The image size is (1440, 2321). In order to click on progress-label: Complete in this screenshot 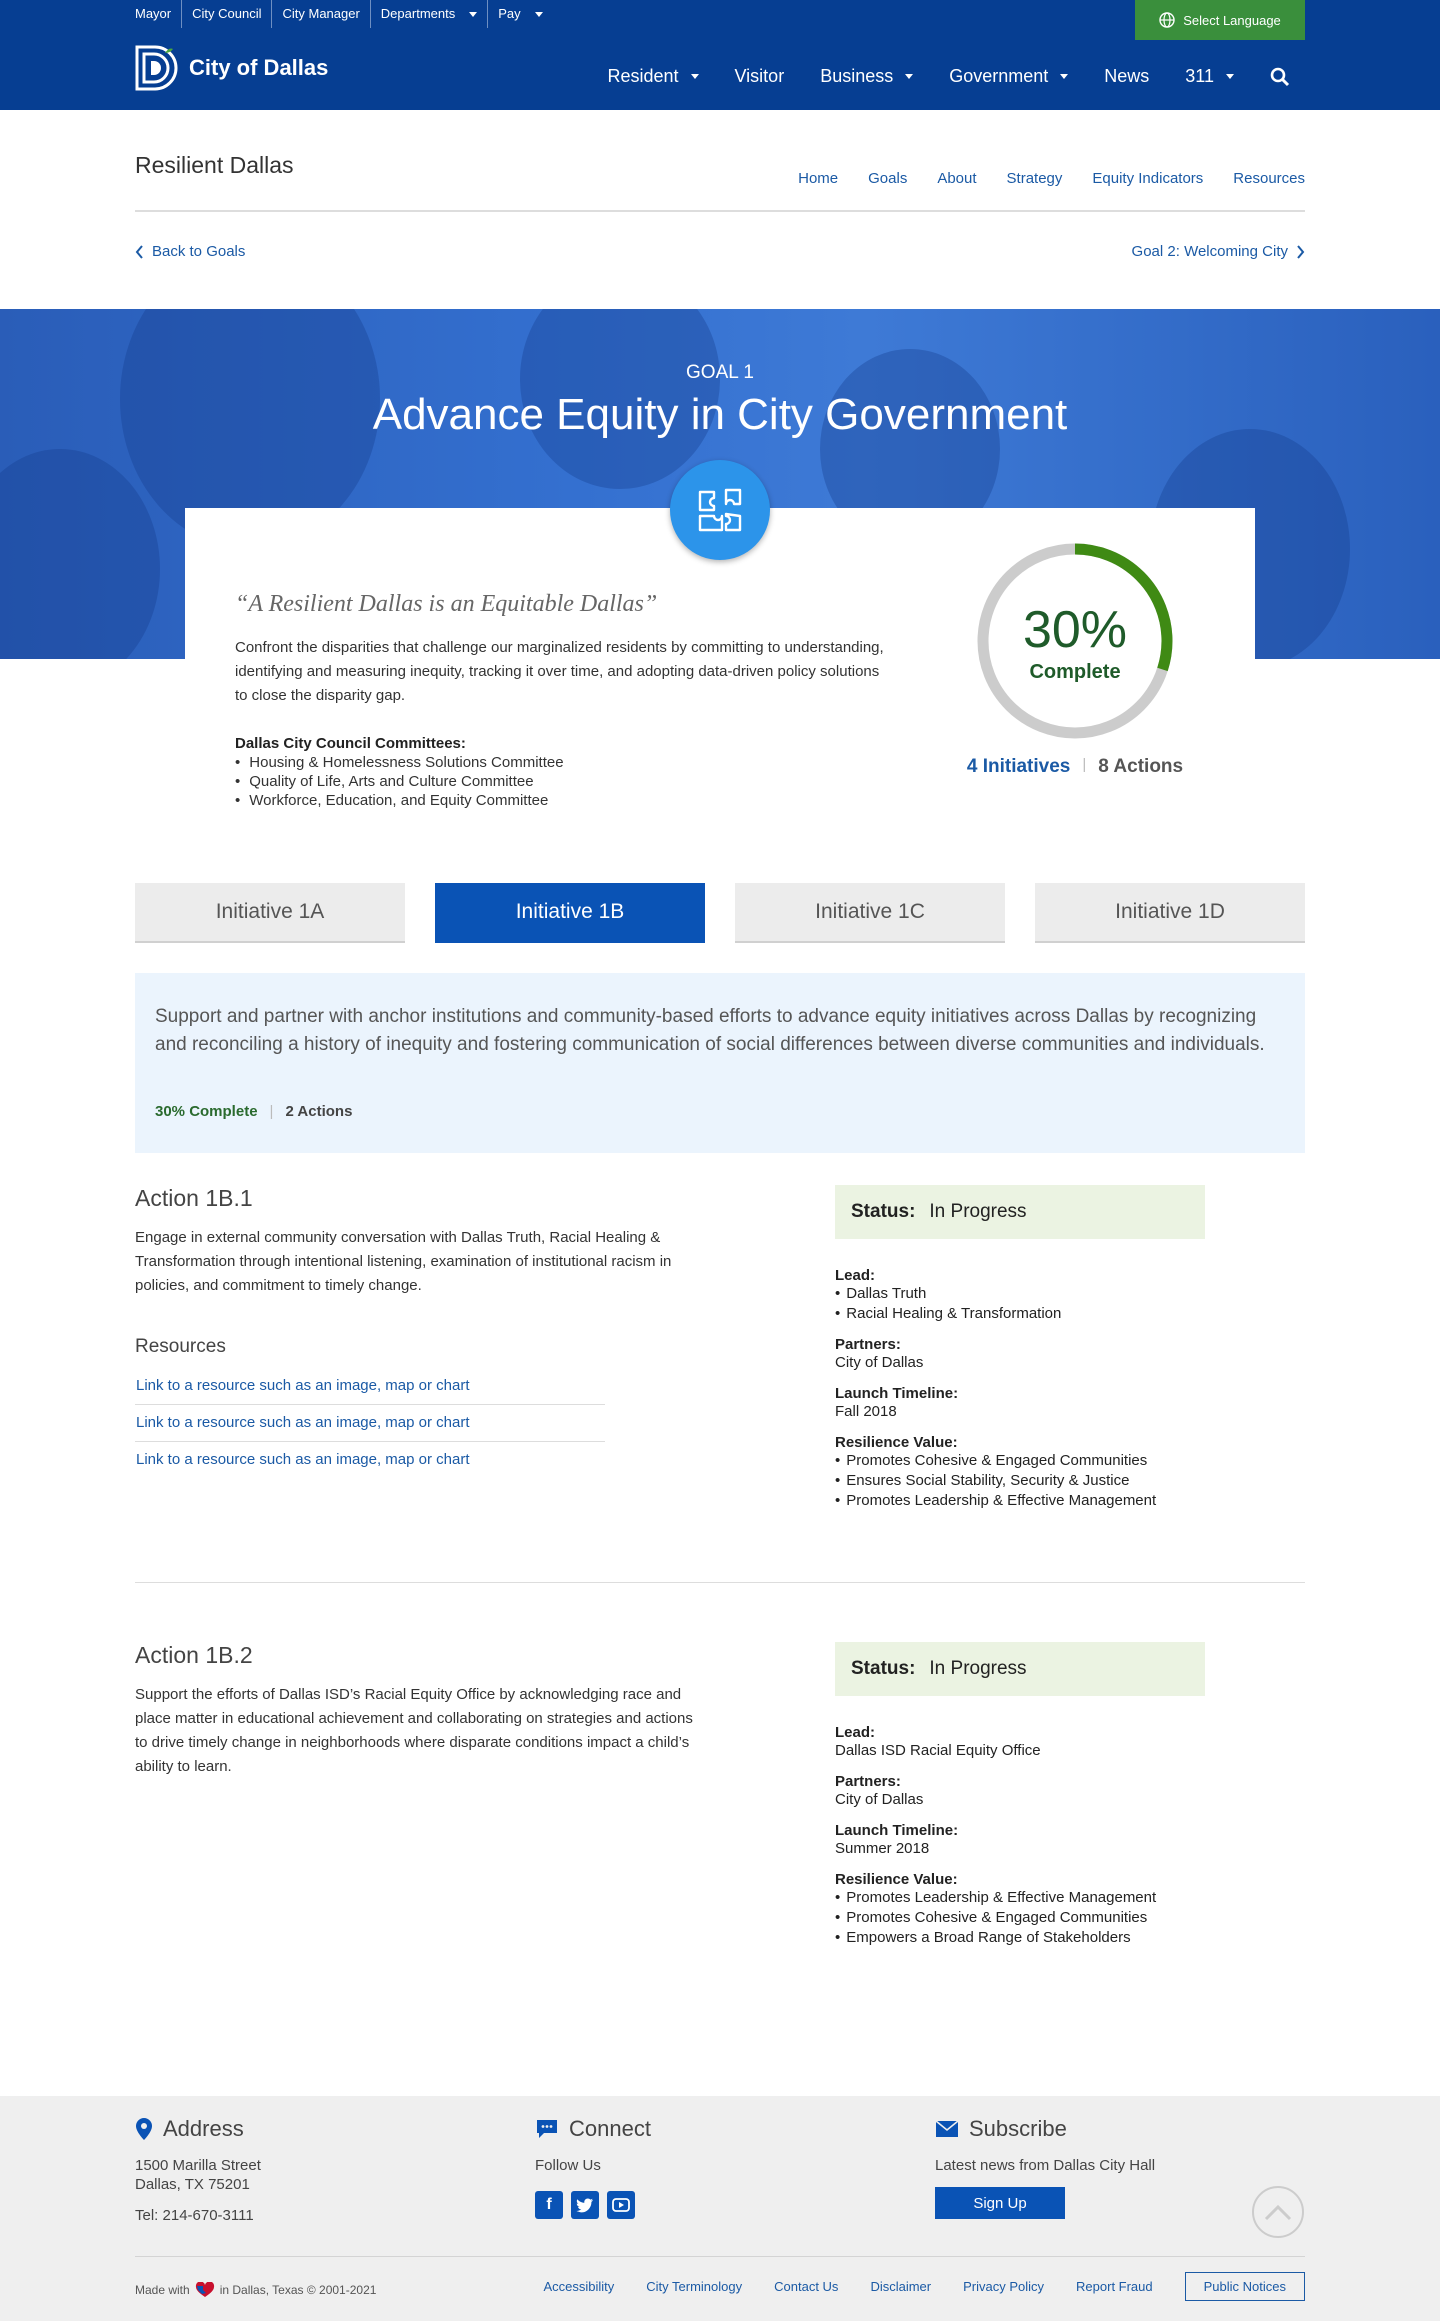, I will do `click(1075, 672)`.